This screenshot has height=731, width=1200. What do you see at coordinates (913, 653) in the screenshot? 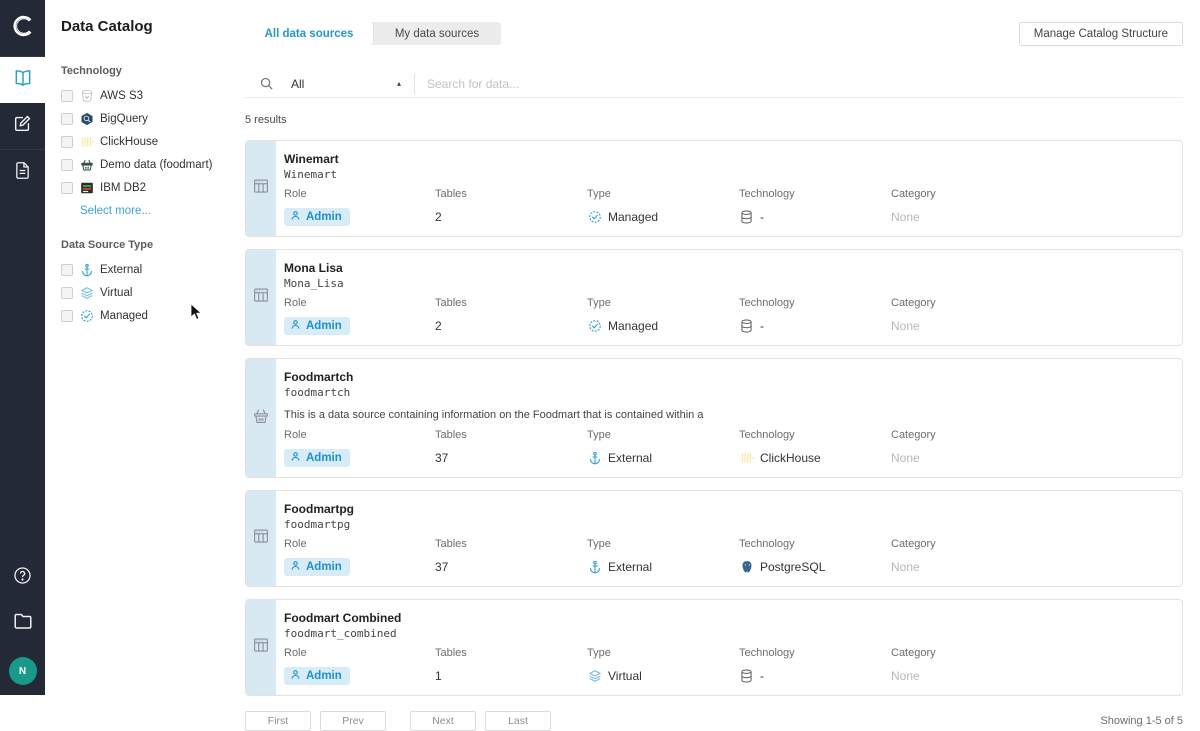
I see `column-label: Category` at bounding box center [913, 653].